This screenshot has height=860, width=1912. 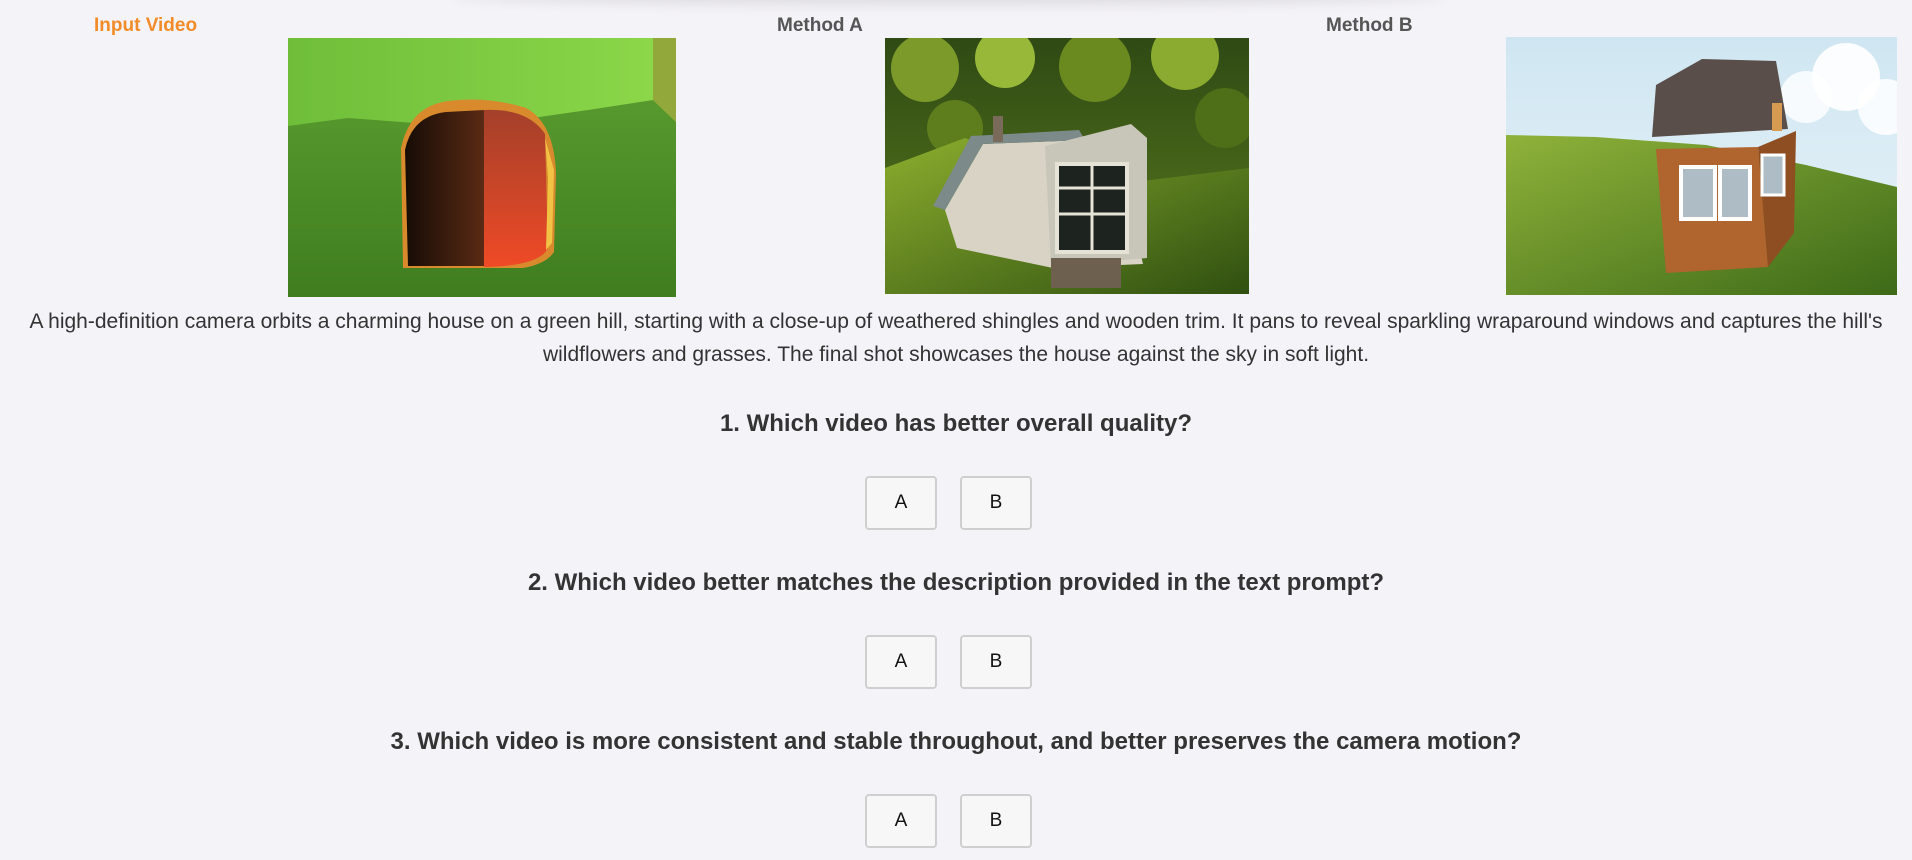 I want to click on question-2-option-b-button: B, so click(x=996, y=662).